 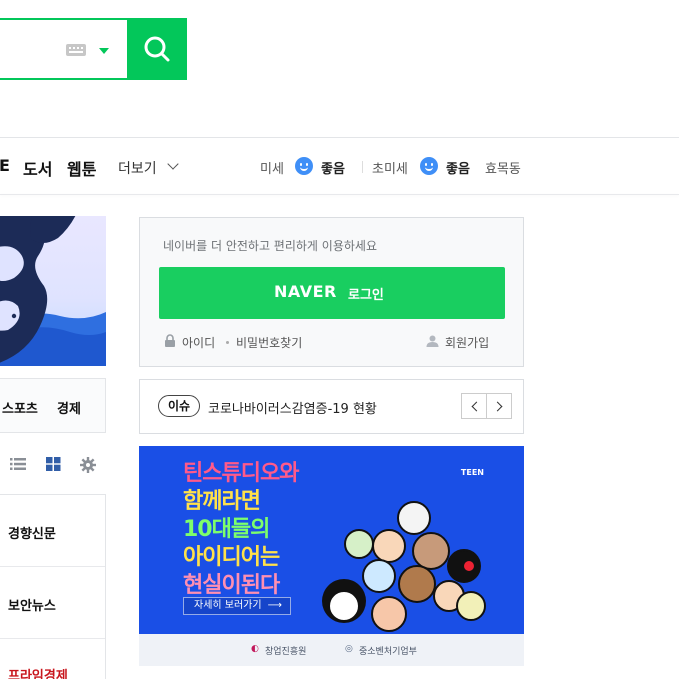 I want to click on weather-location: 효목동, so click(x=503, y=167).